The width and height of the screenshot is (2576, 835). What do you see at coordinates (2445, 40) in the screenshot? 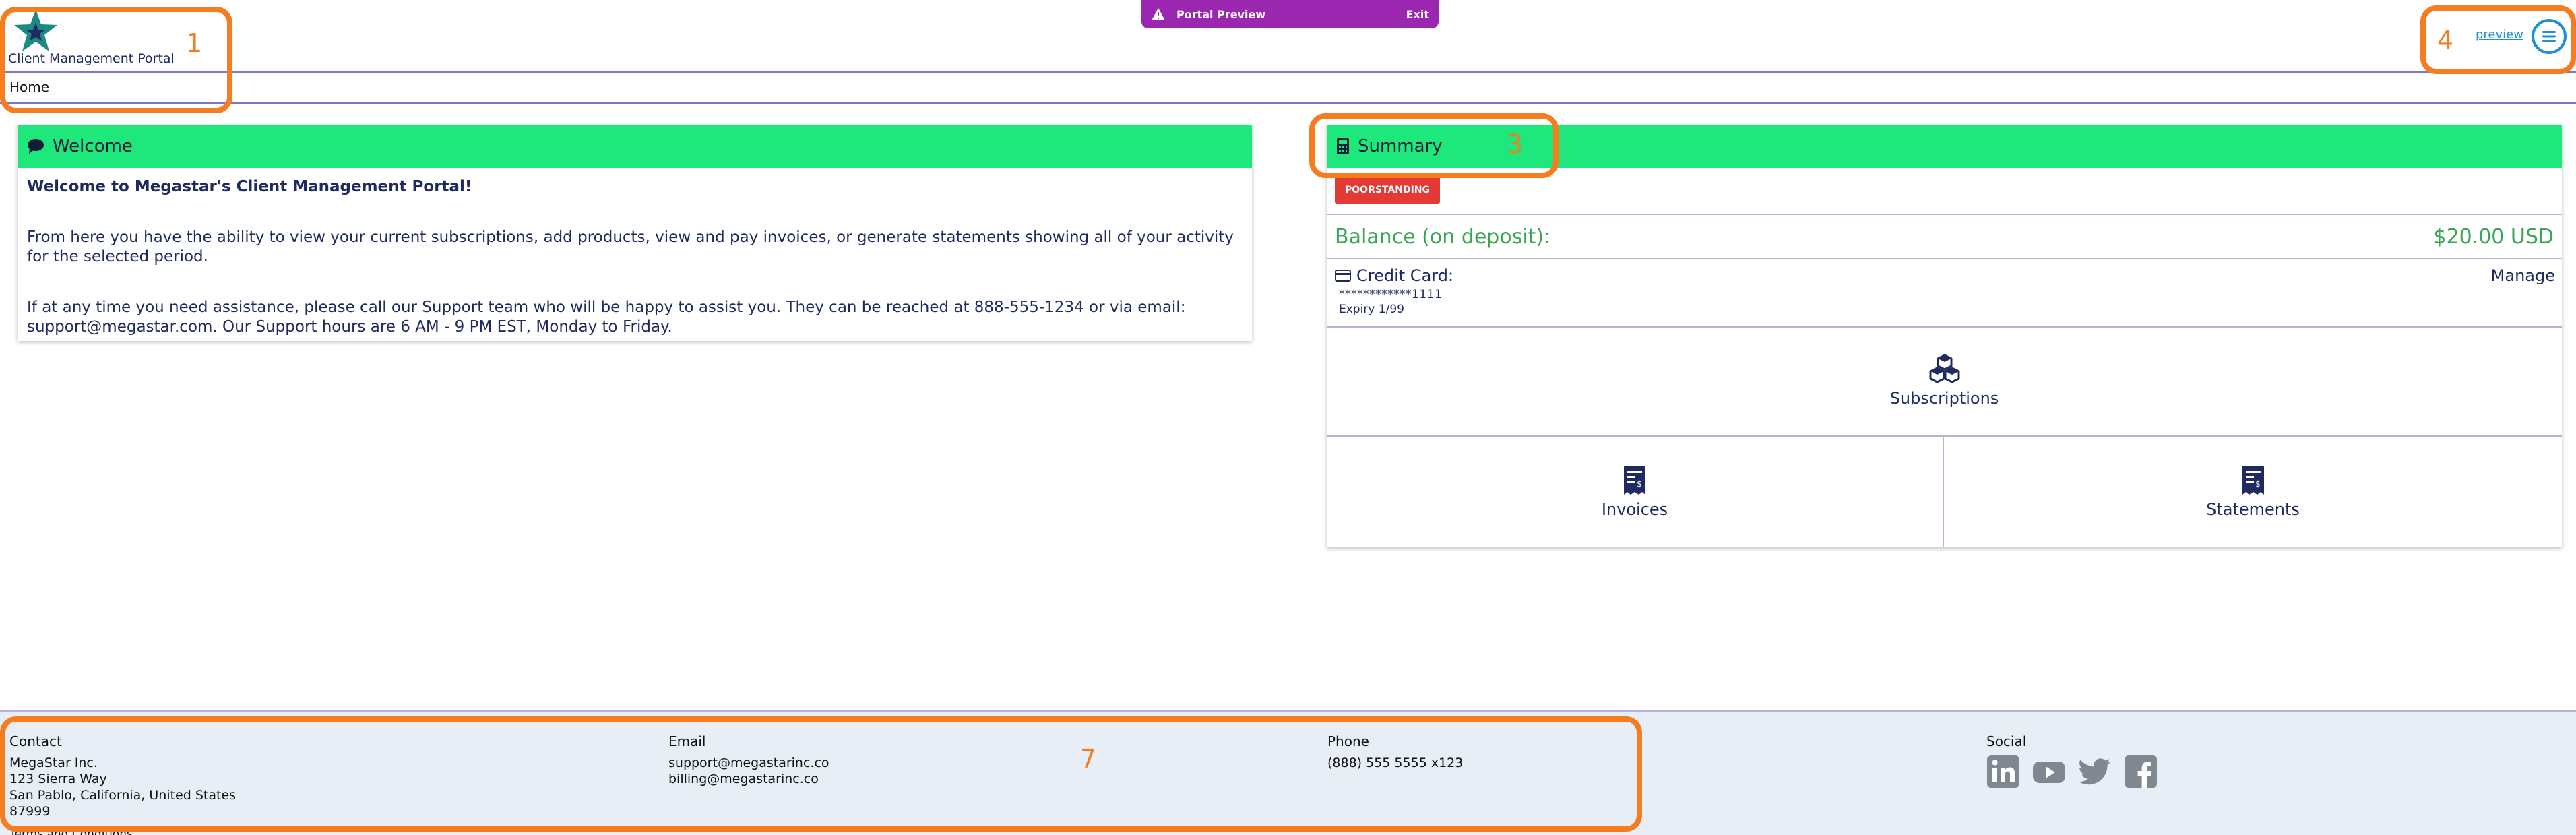
I see `annotation-number-4: 4` at bounding box center [2445, 40].